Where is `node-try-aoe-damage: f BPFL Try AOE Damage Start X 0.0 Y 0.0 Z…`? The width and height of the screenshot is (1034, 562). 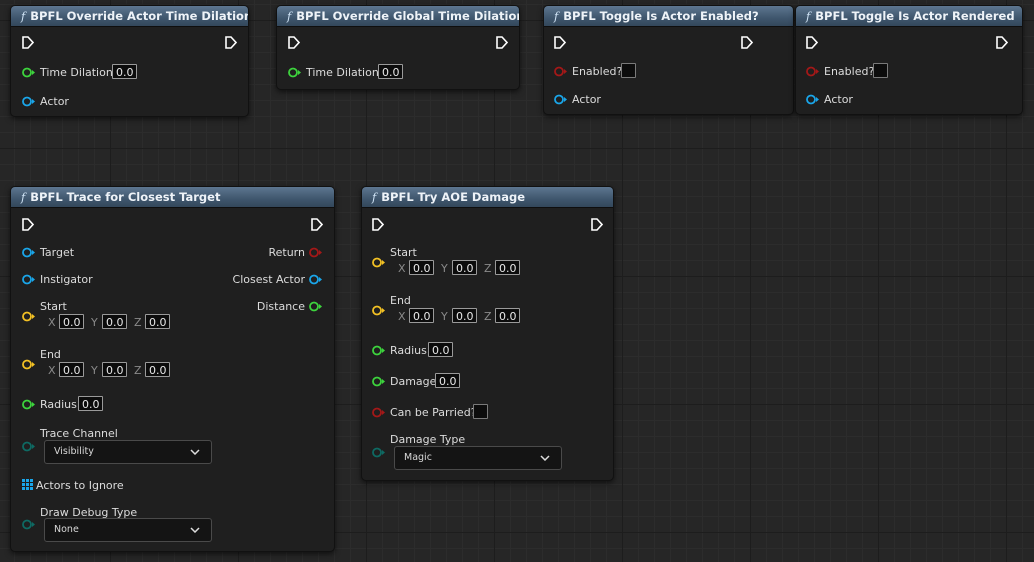 node-try-aoe-damage: f BPFL Try AOE Damage Start X 0.0 Y 0.0 Z… is located at coordinates (487, 333).